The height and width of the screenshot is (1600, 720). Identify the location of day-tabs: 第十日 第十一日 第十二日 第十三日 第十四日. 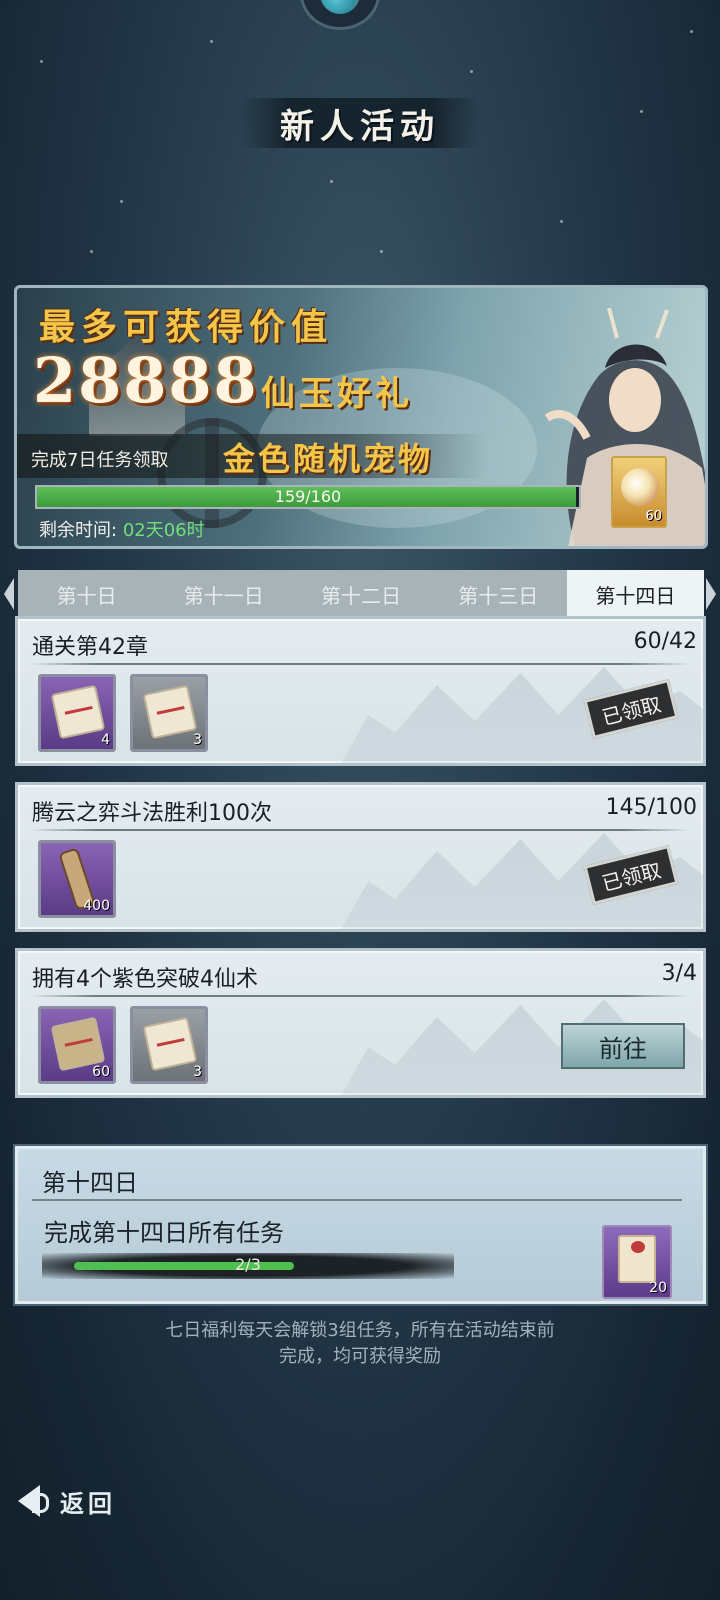
(361, 594).